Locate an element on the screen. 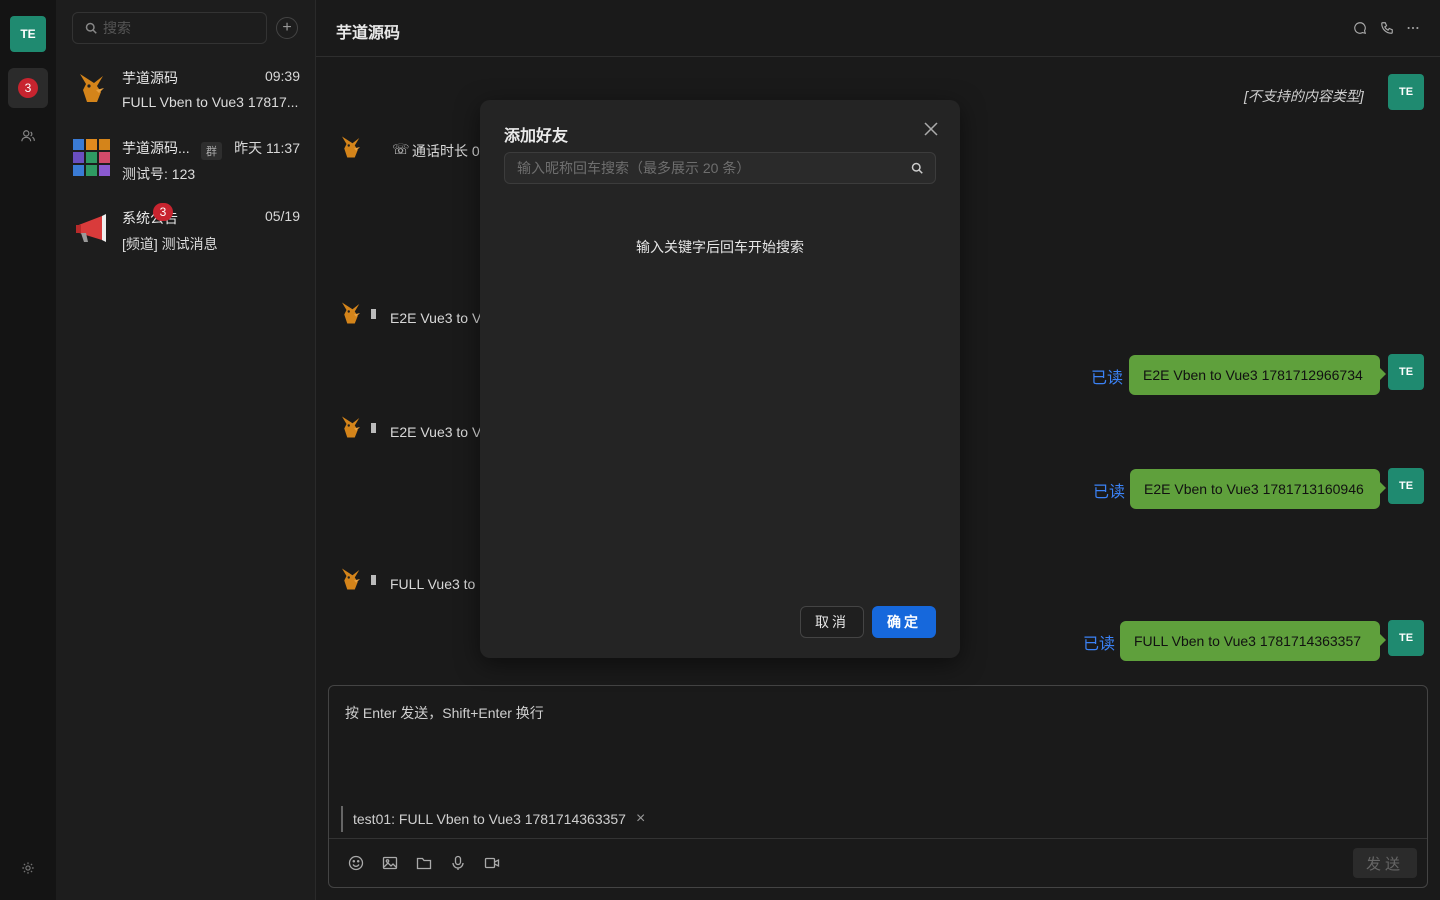 This screenshot has width=1440, height=900. close-icon: × is located at coordinates (640, 819).